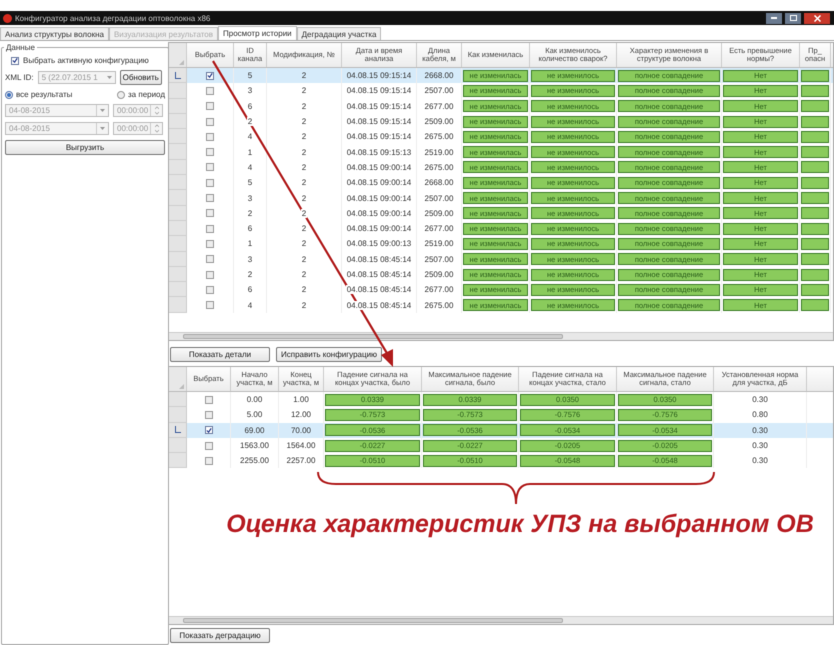 The height and width of the screenshot is (645, 834). What do you see at coordinates (329, 354) in the screenshot?
I see `action-button: Исправить конфигурацию` at bounding box center [329, 354].